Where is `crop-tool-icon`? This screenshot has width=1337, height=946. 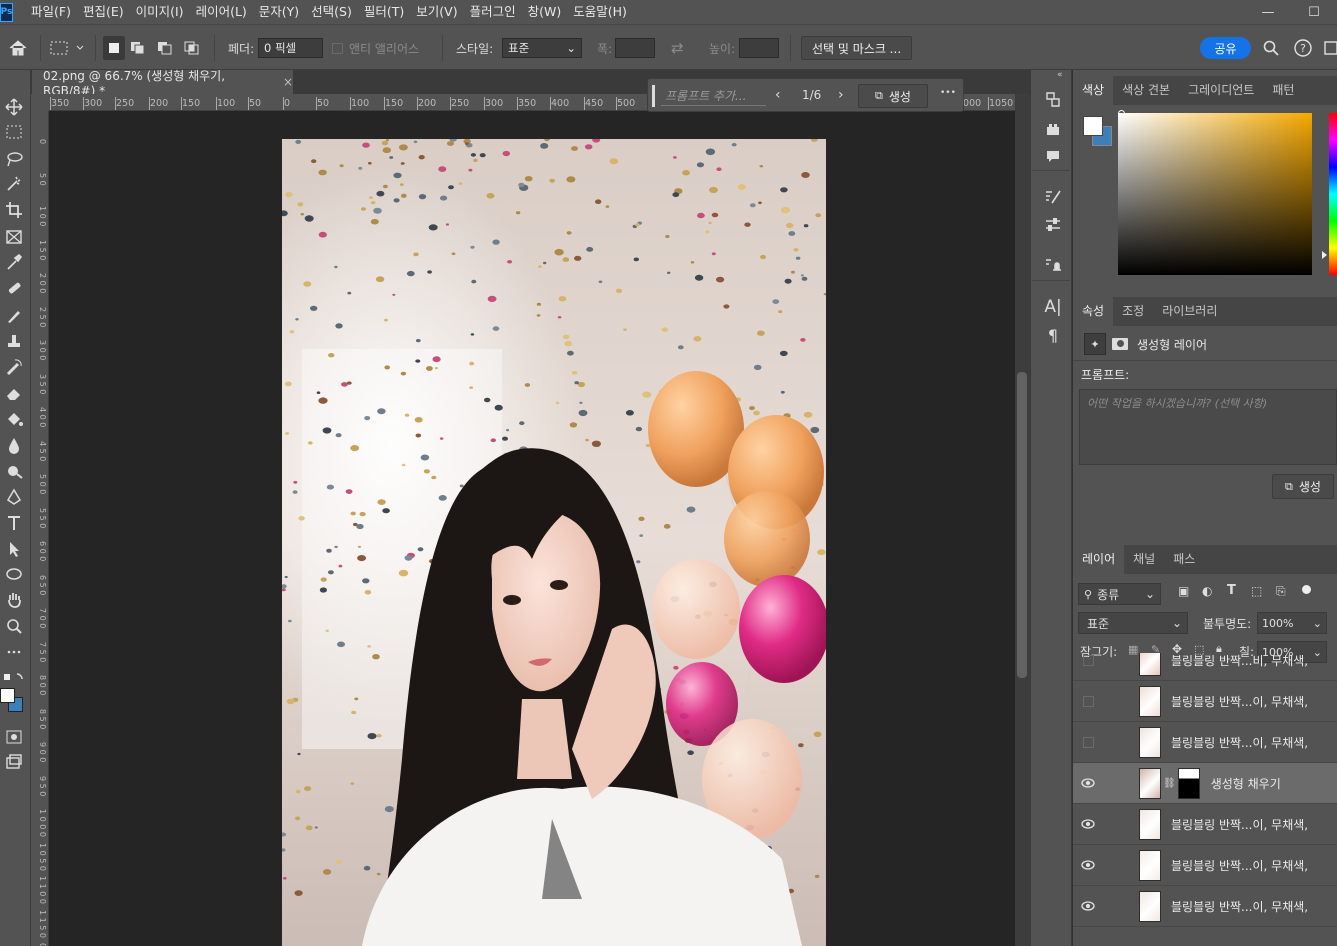 crop-tool-icon is located at coordinates (14, 210).